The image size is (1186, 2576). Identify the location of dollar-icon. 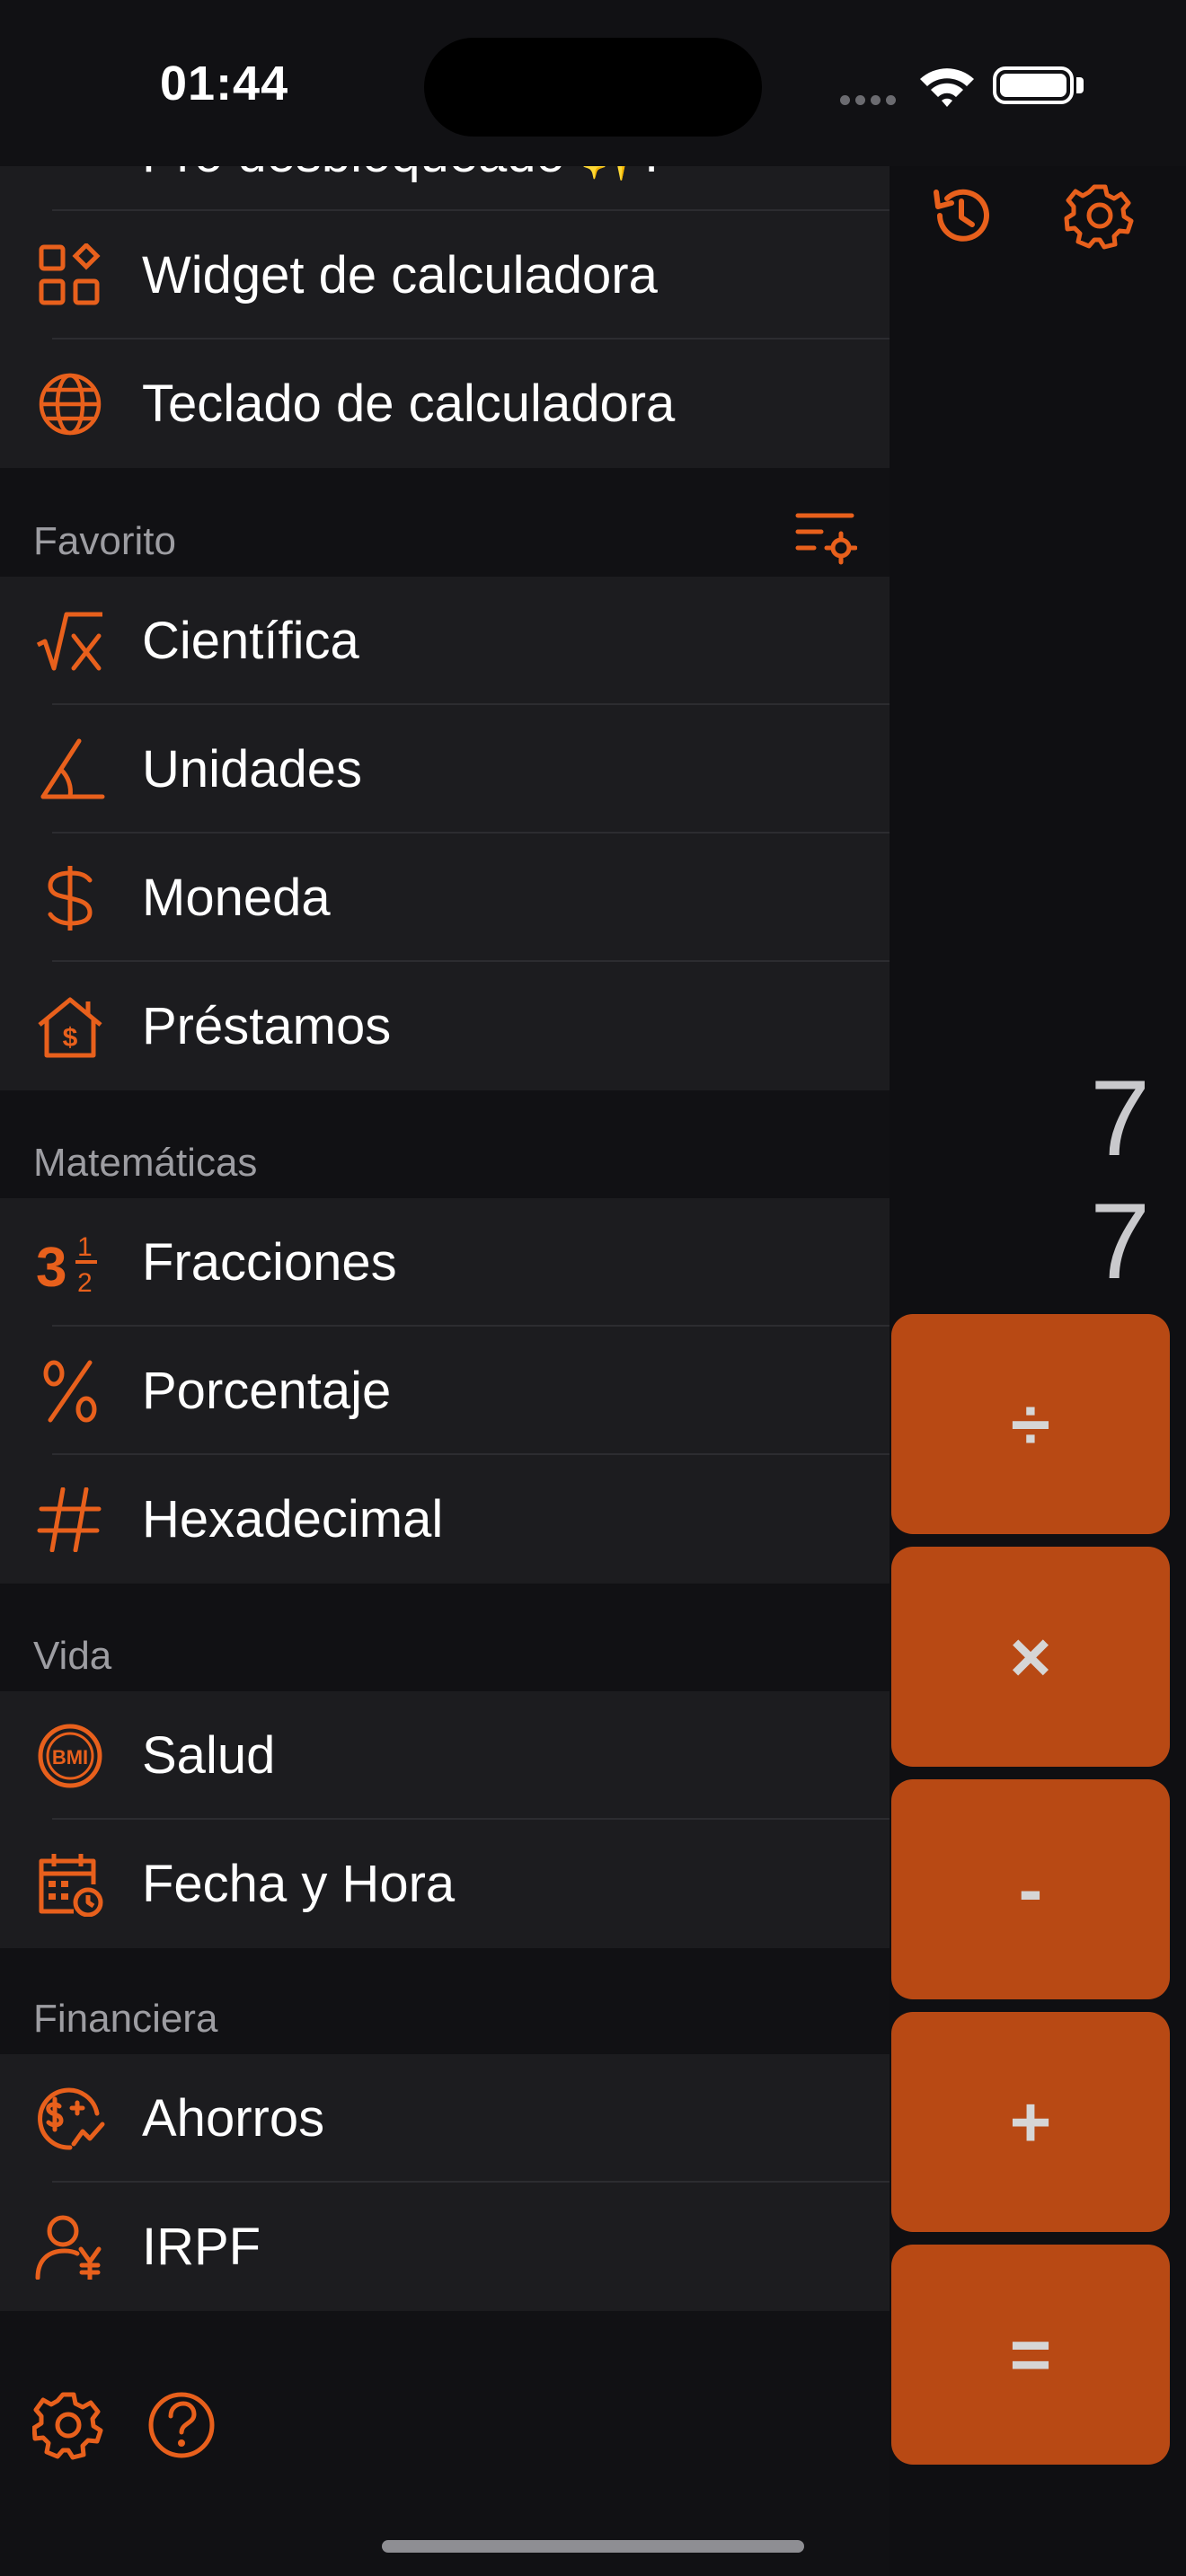
(70, 898).